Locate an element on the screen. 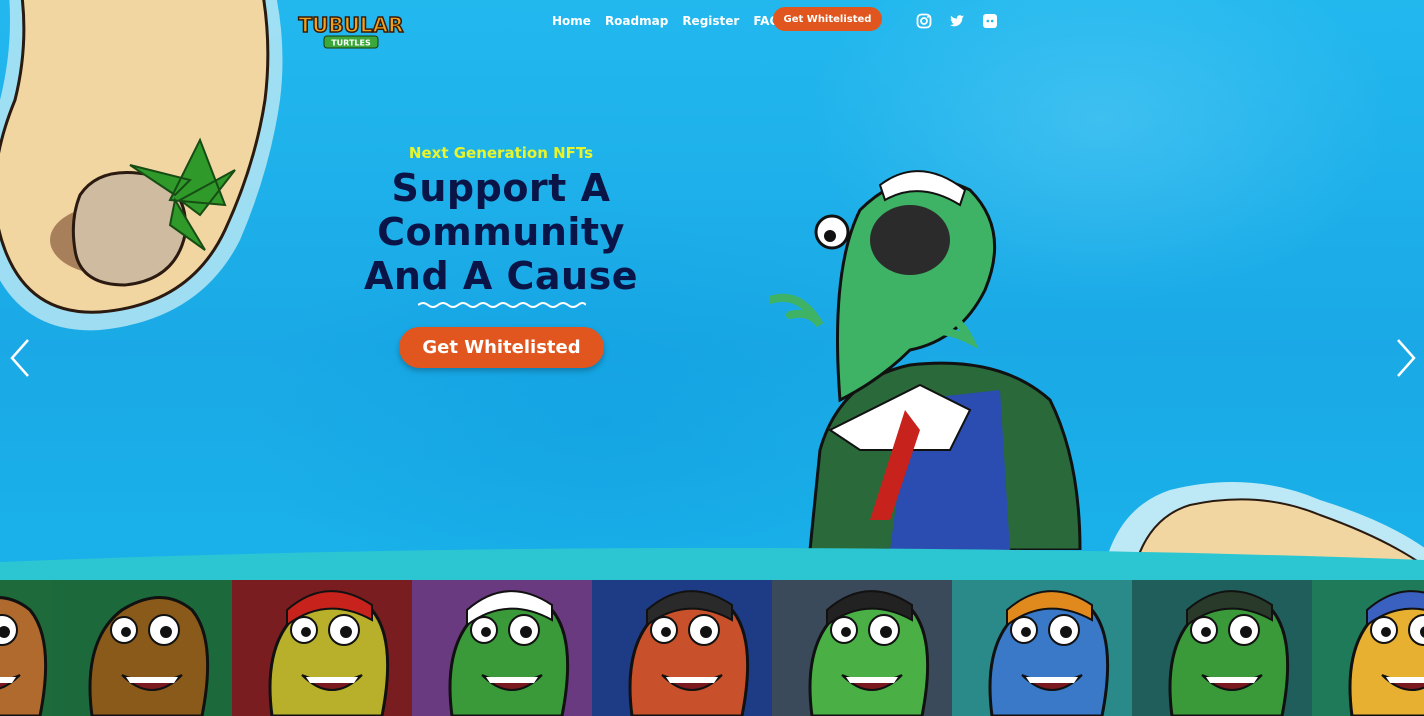 Image resolution: width=1424 pixels, height=716 pixels. main-nav: Home Roadmap Register FAQ is located at coordinates (666, 21).